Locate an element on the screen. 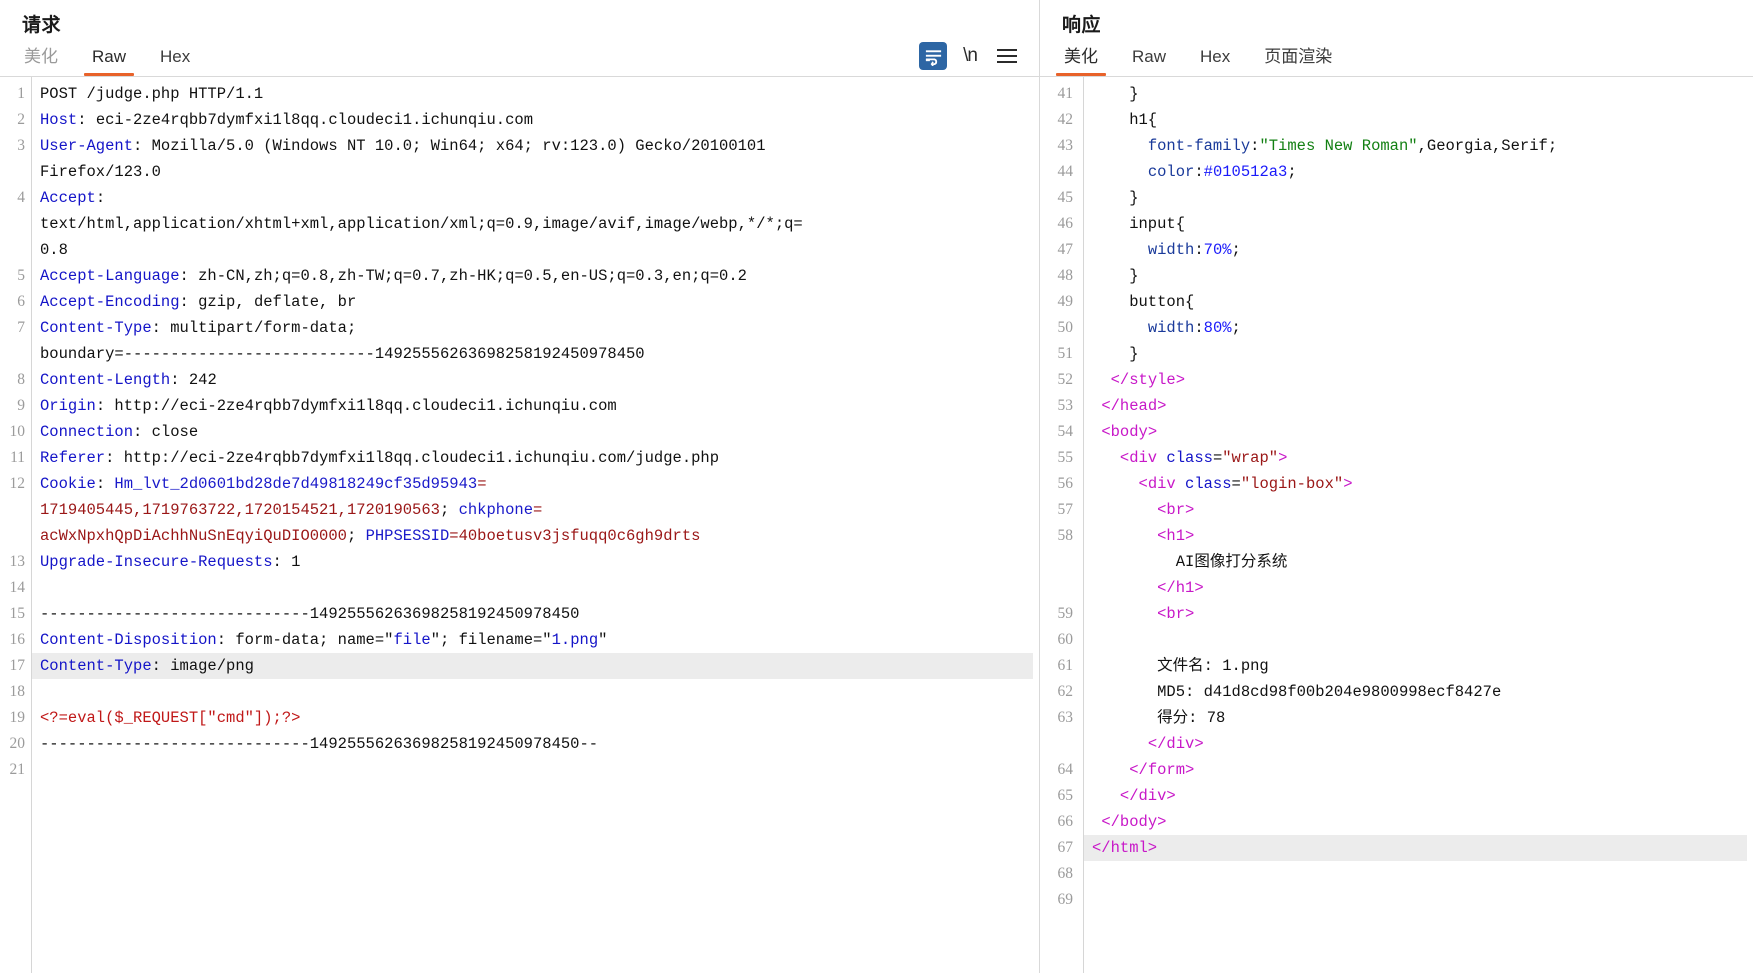  line-number: 14 is located at coordinates (17, 587).